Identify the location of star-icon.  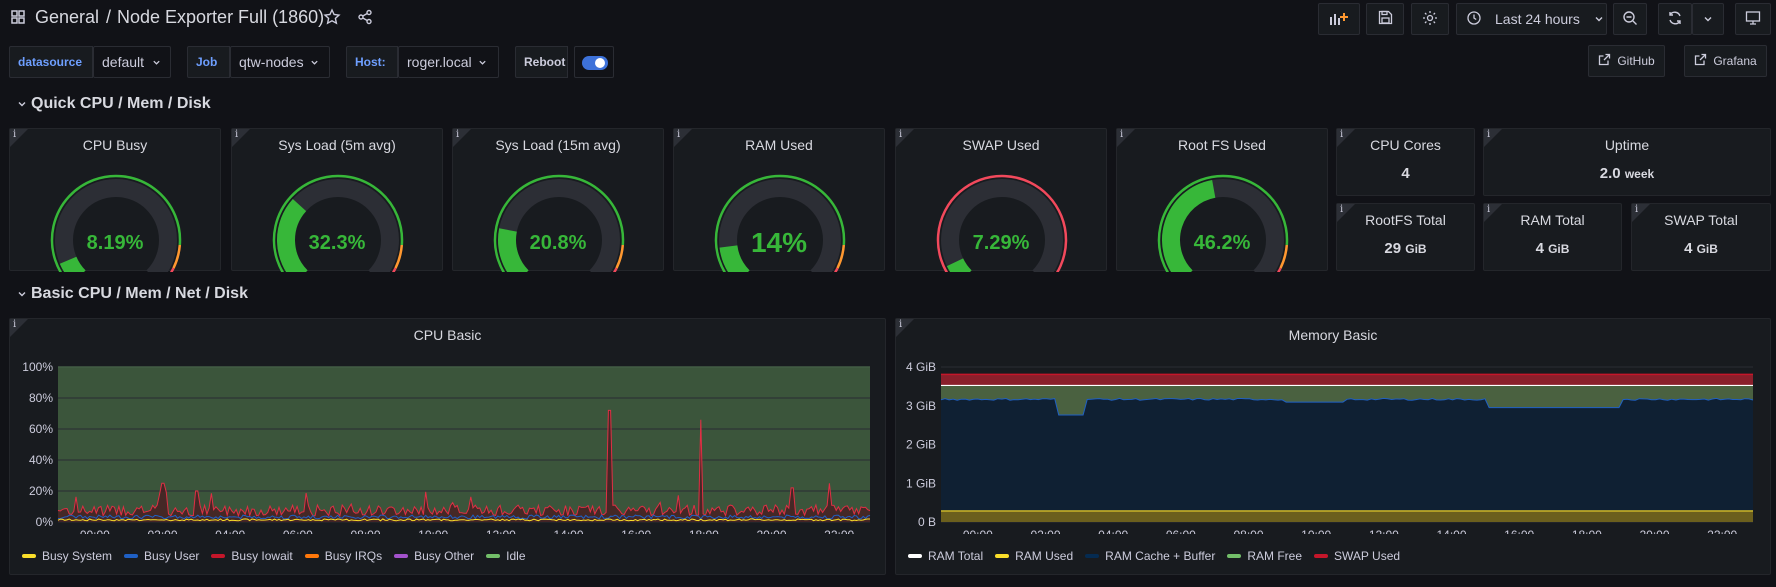
(332, 18).